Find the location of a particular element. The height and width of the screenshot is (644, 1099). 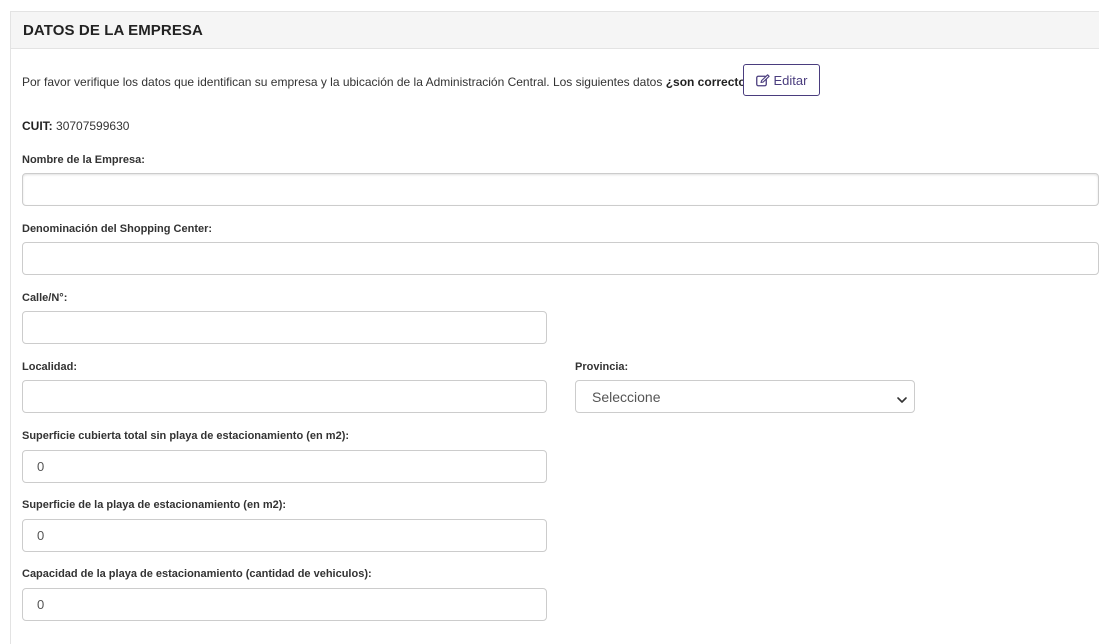

edit-icon is located at coordinates (762, 80).